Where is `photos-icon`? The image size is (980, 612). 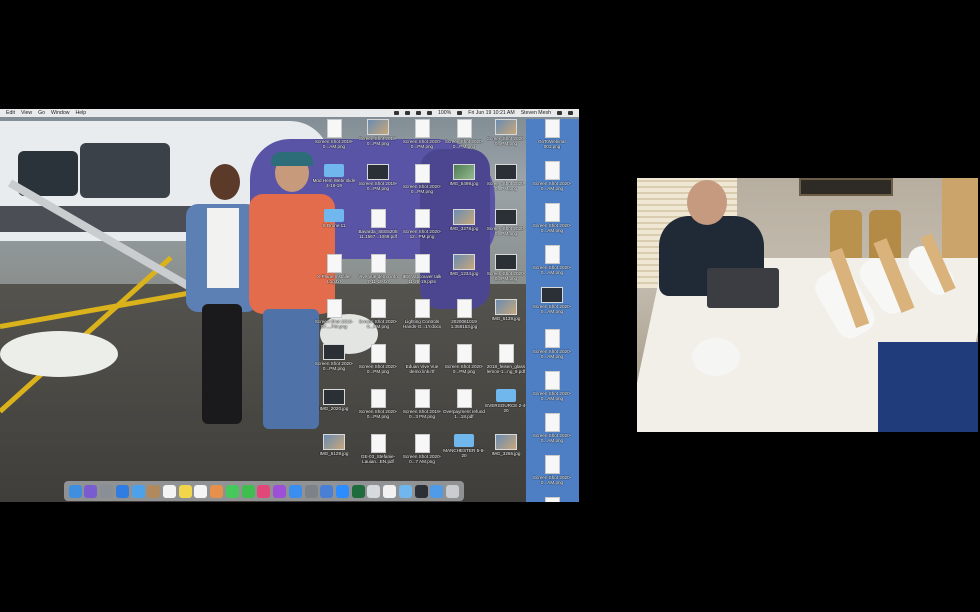
photos-icon is located at coordinates (217, 491).